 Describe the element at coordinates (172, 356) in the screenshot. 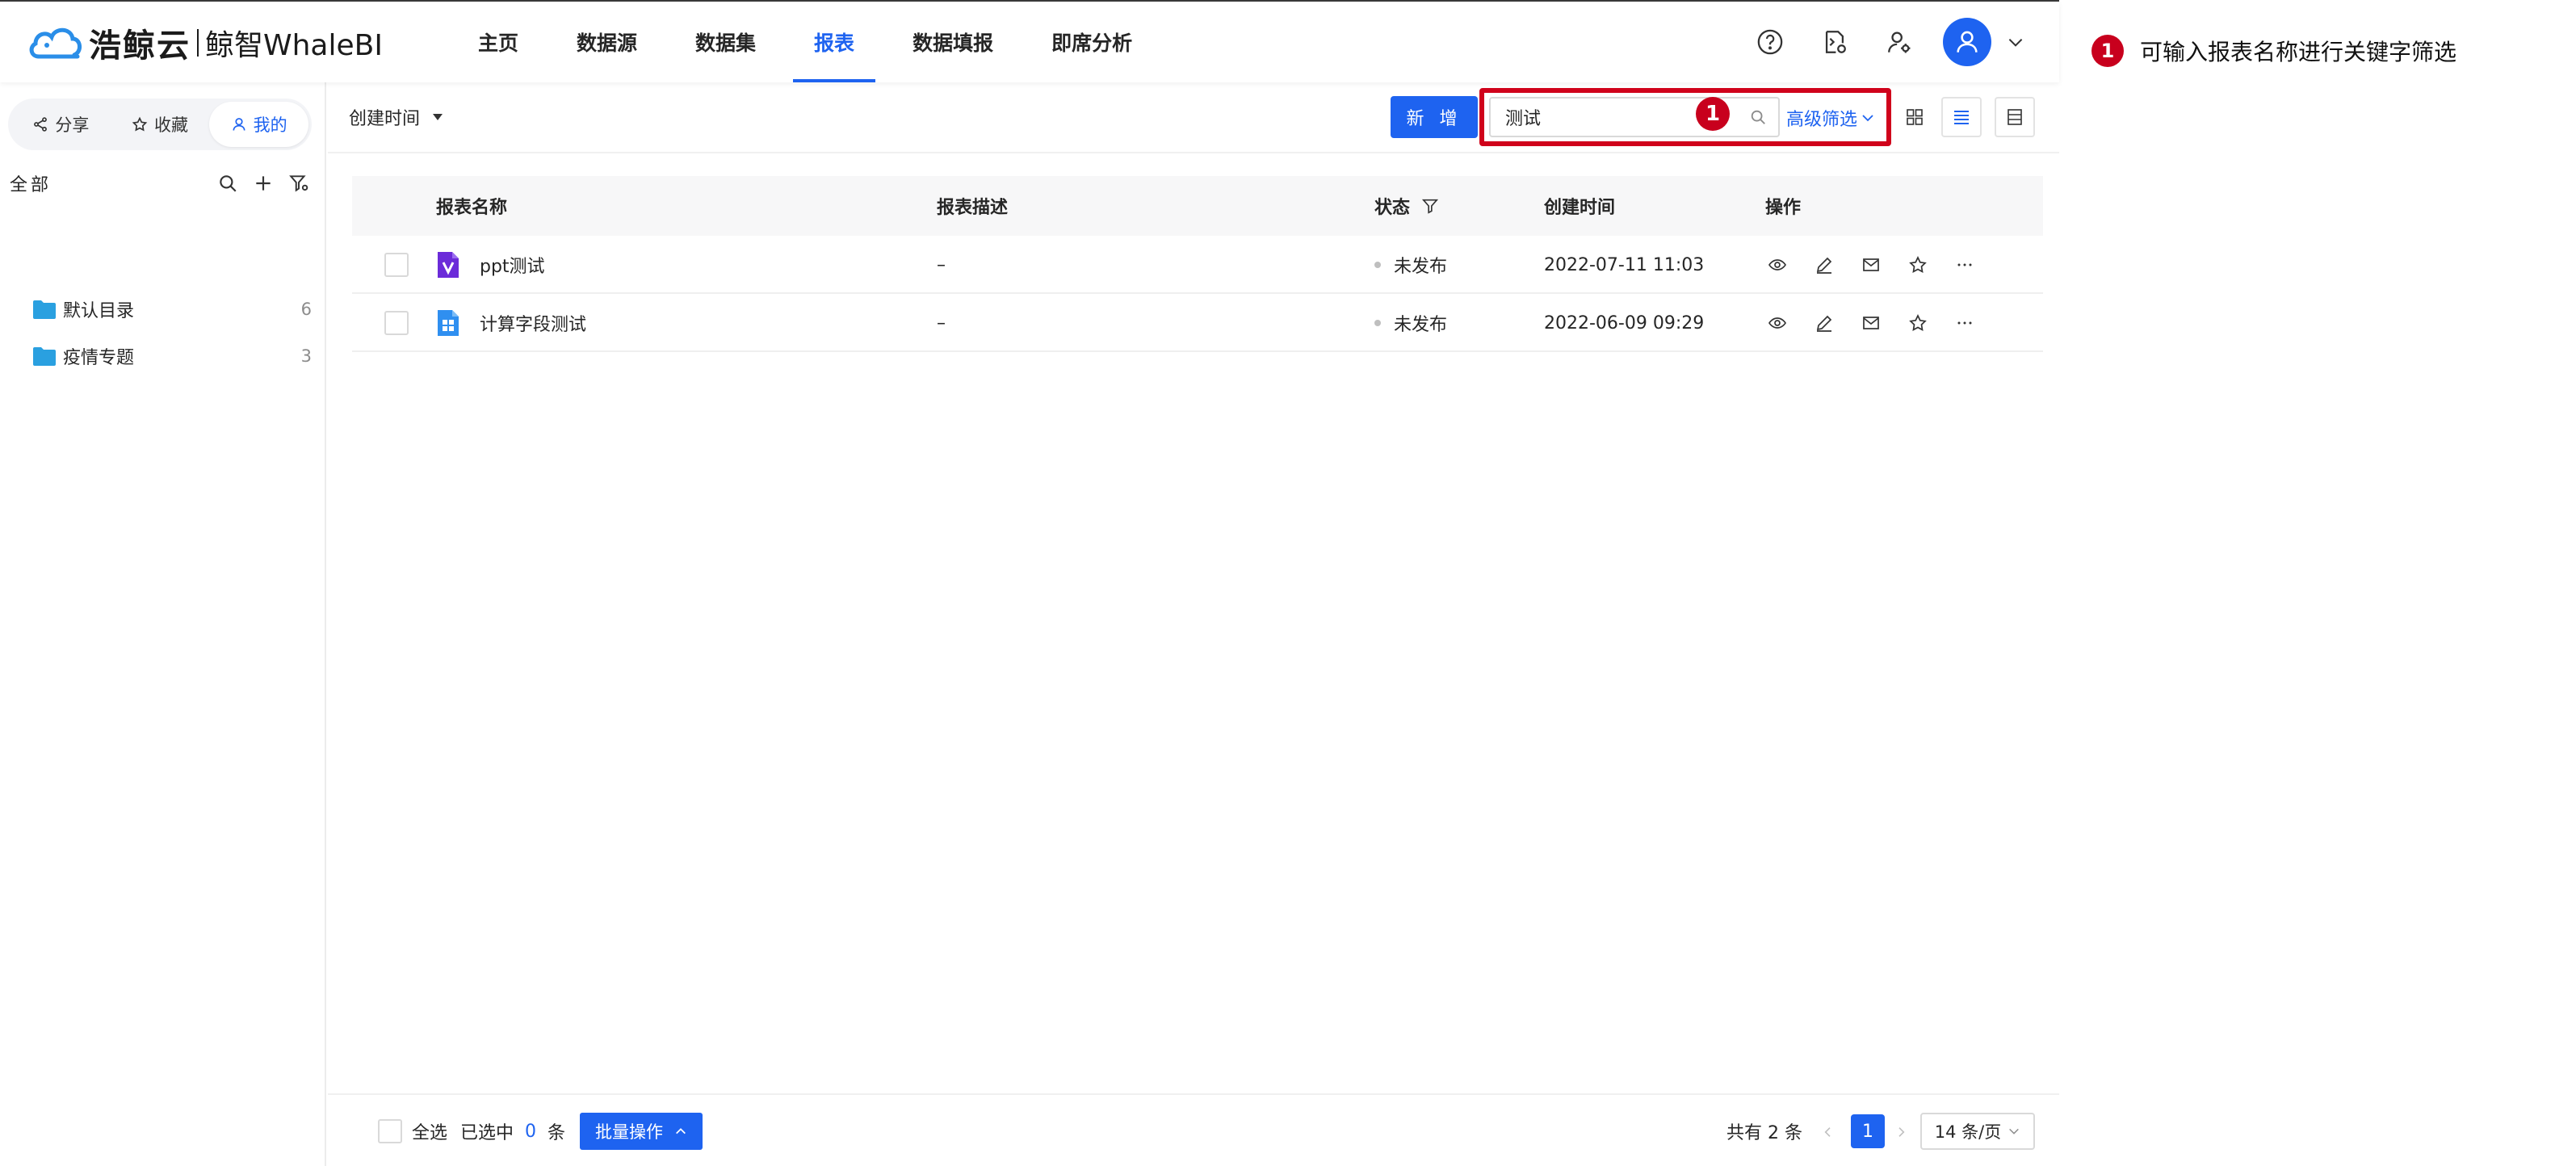

I see `folder-item: 疫情专题 3` at that location.